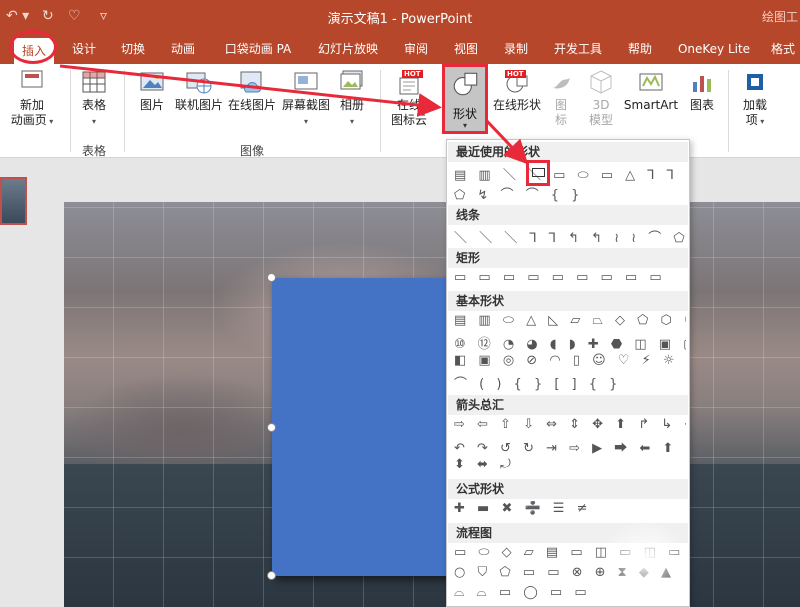 This screenshot has width=800, height=607. Describe the element at coordinates (94, 151) in the screenshot. I see `group-label-table: 表格` at that location.